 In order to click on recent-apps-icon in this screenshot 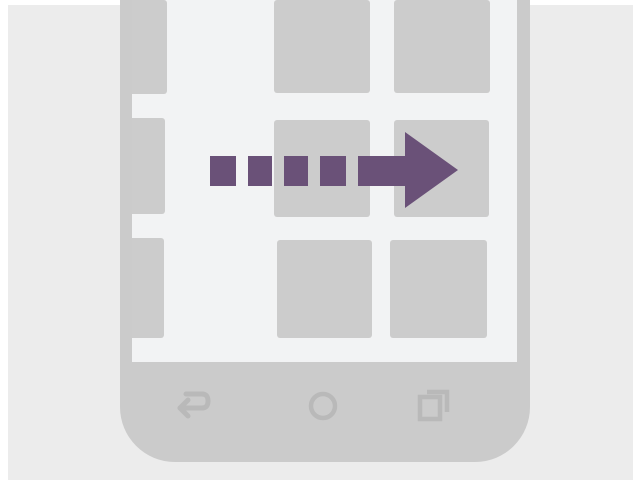, I will do `click(433, 405)`.